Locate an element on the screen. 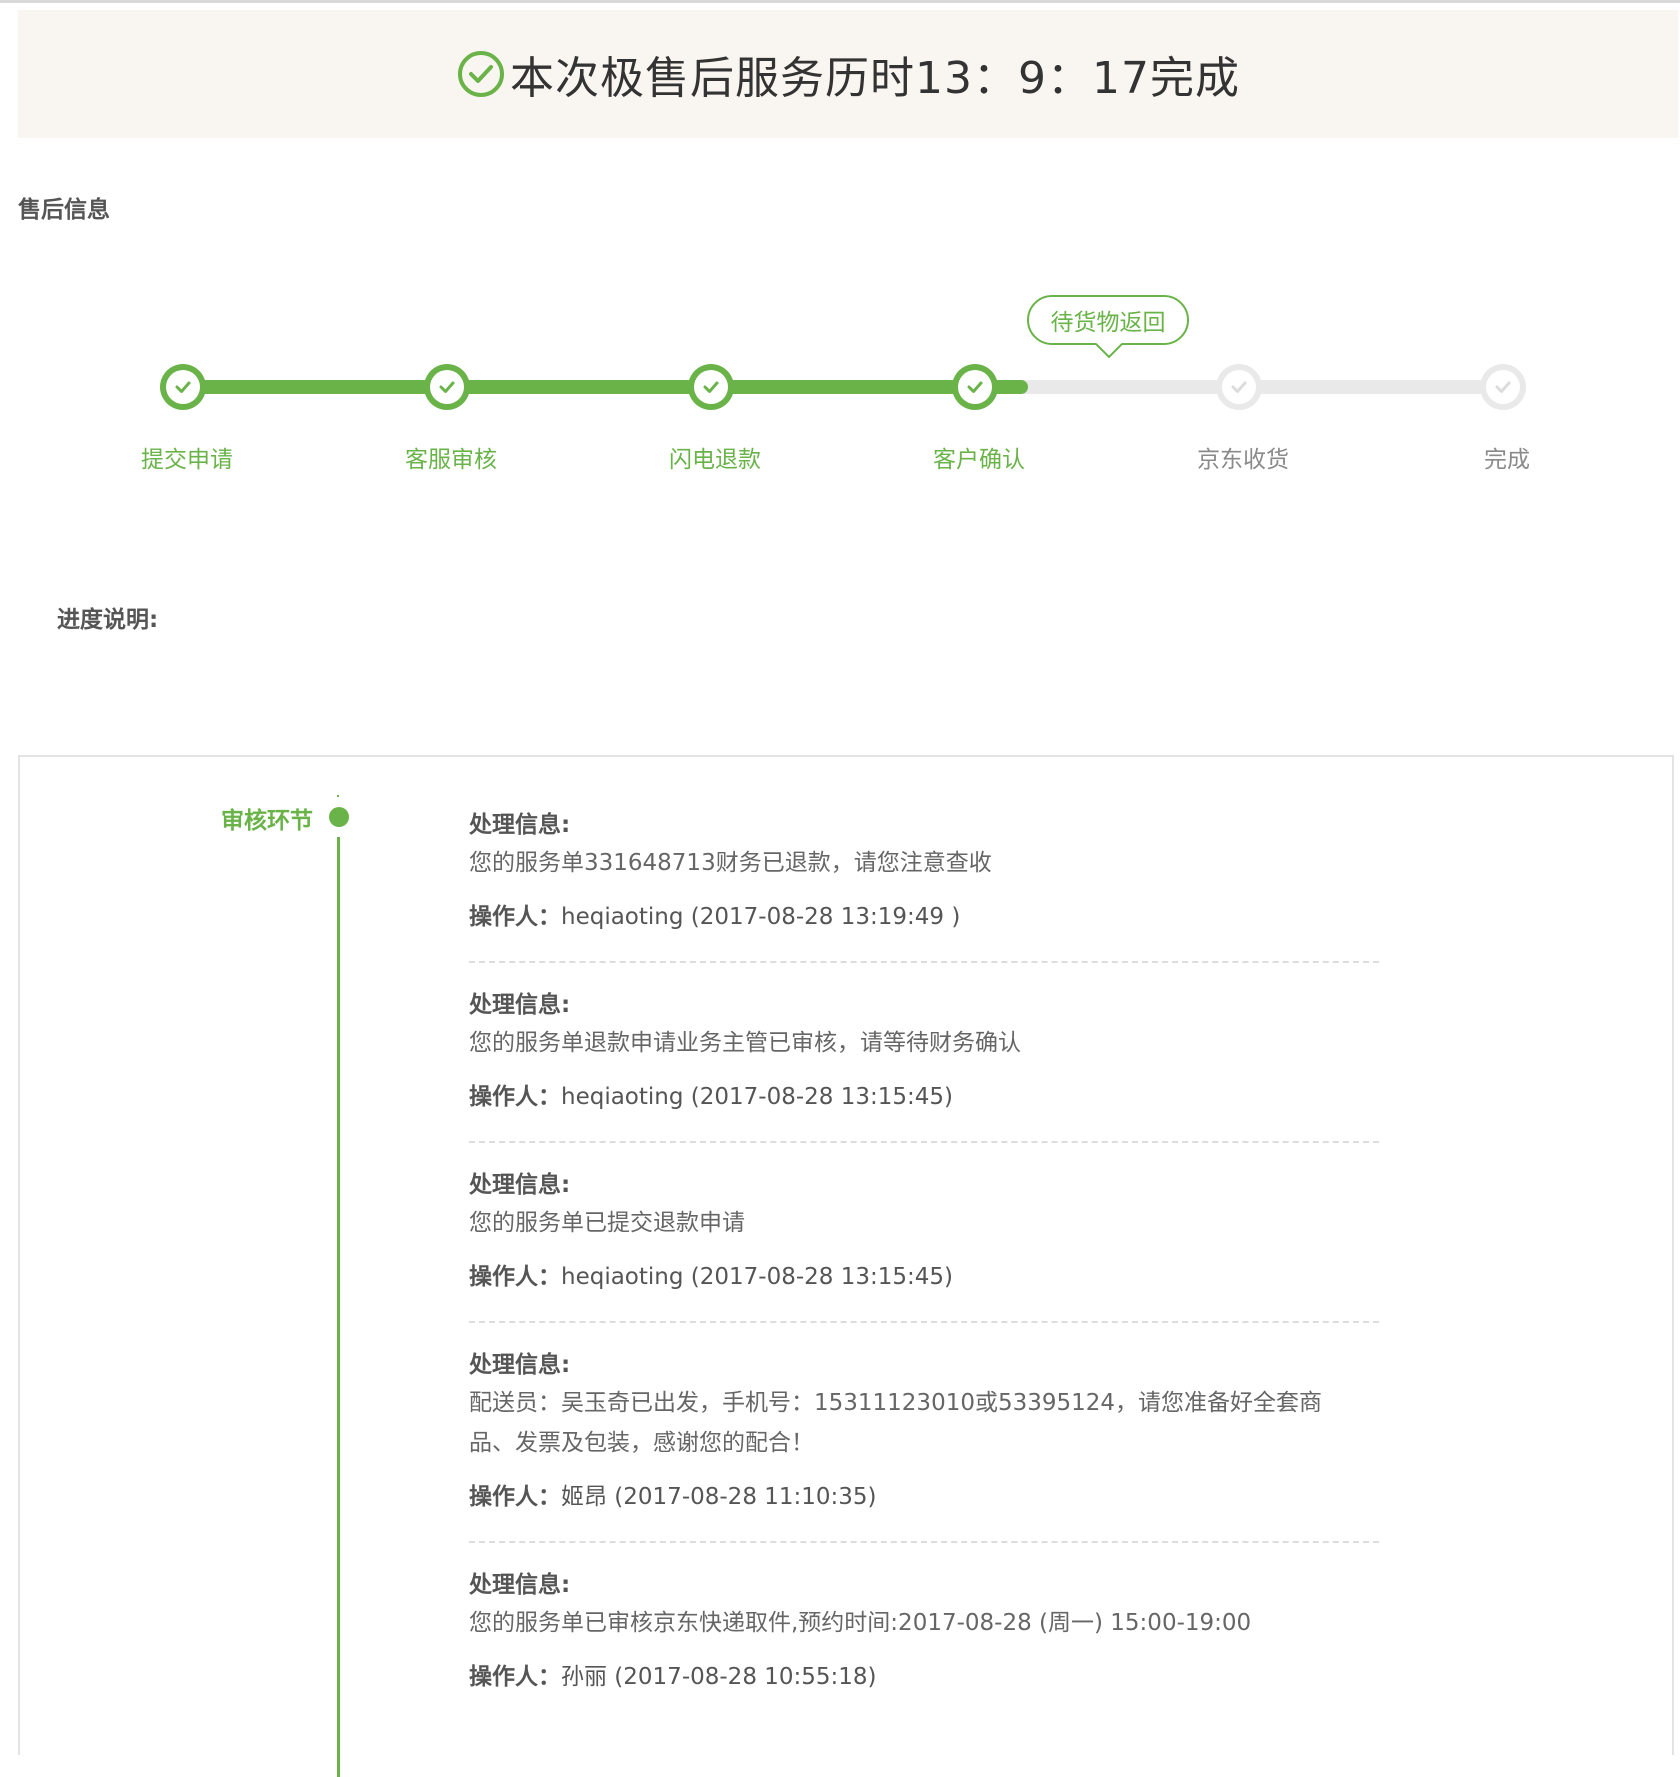  entry-message: 您的服务单331648713财务已退款，请您注意查收 is located at coordinates (730, 863).